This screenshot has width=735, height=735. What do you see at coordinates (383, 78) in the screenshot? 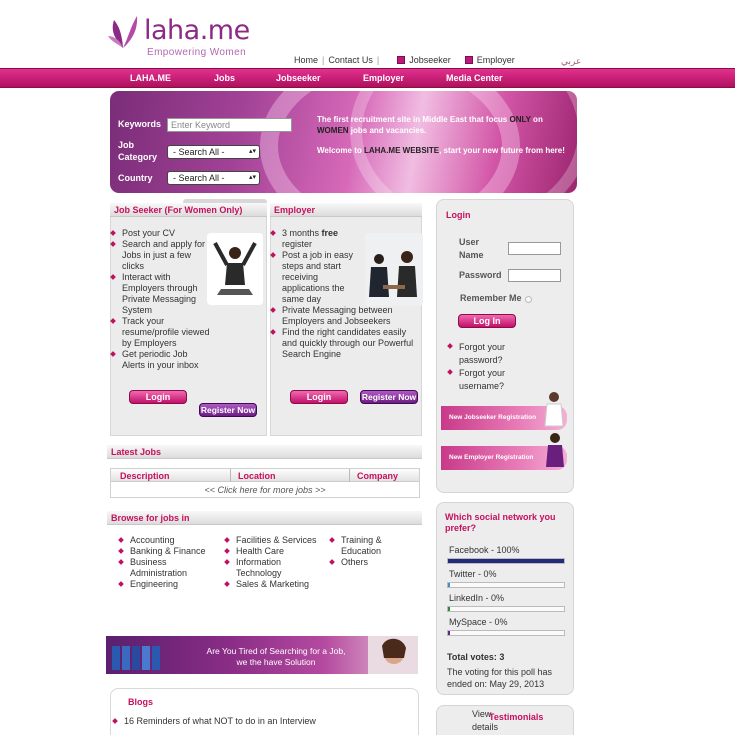
I see `nav-employer: Employer` at bounding box center [383, 78].